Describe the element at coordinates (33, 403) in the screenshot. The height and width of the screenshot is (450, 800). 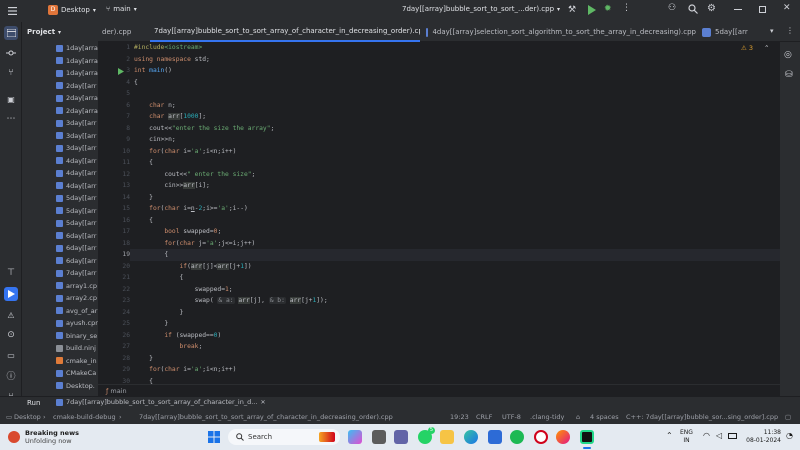
I see `run-tab-label: Run` at that location.